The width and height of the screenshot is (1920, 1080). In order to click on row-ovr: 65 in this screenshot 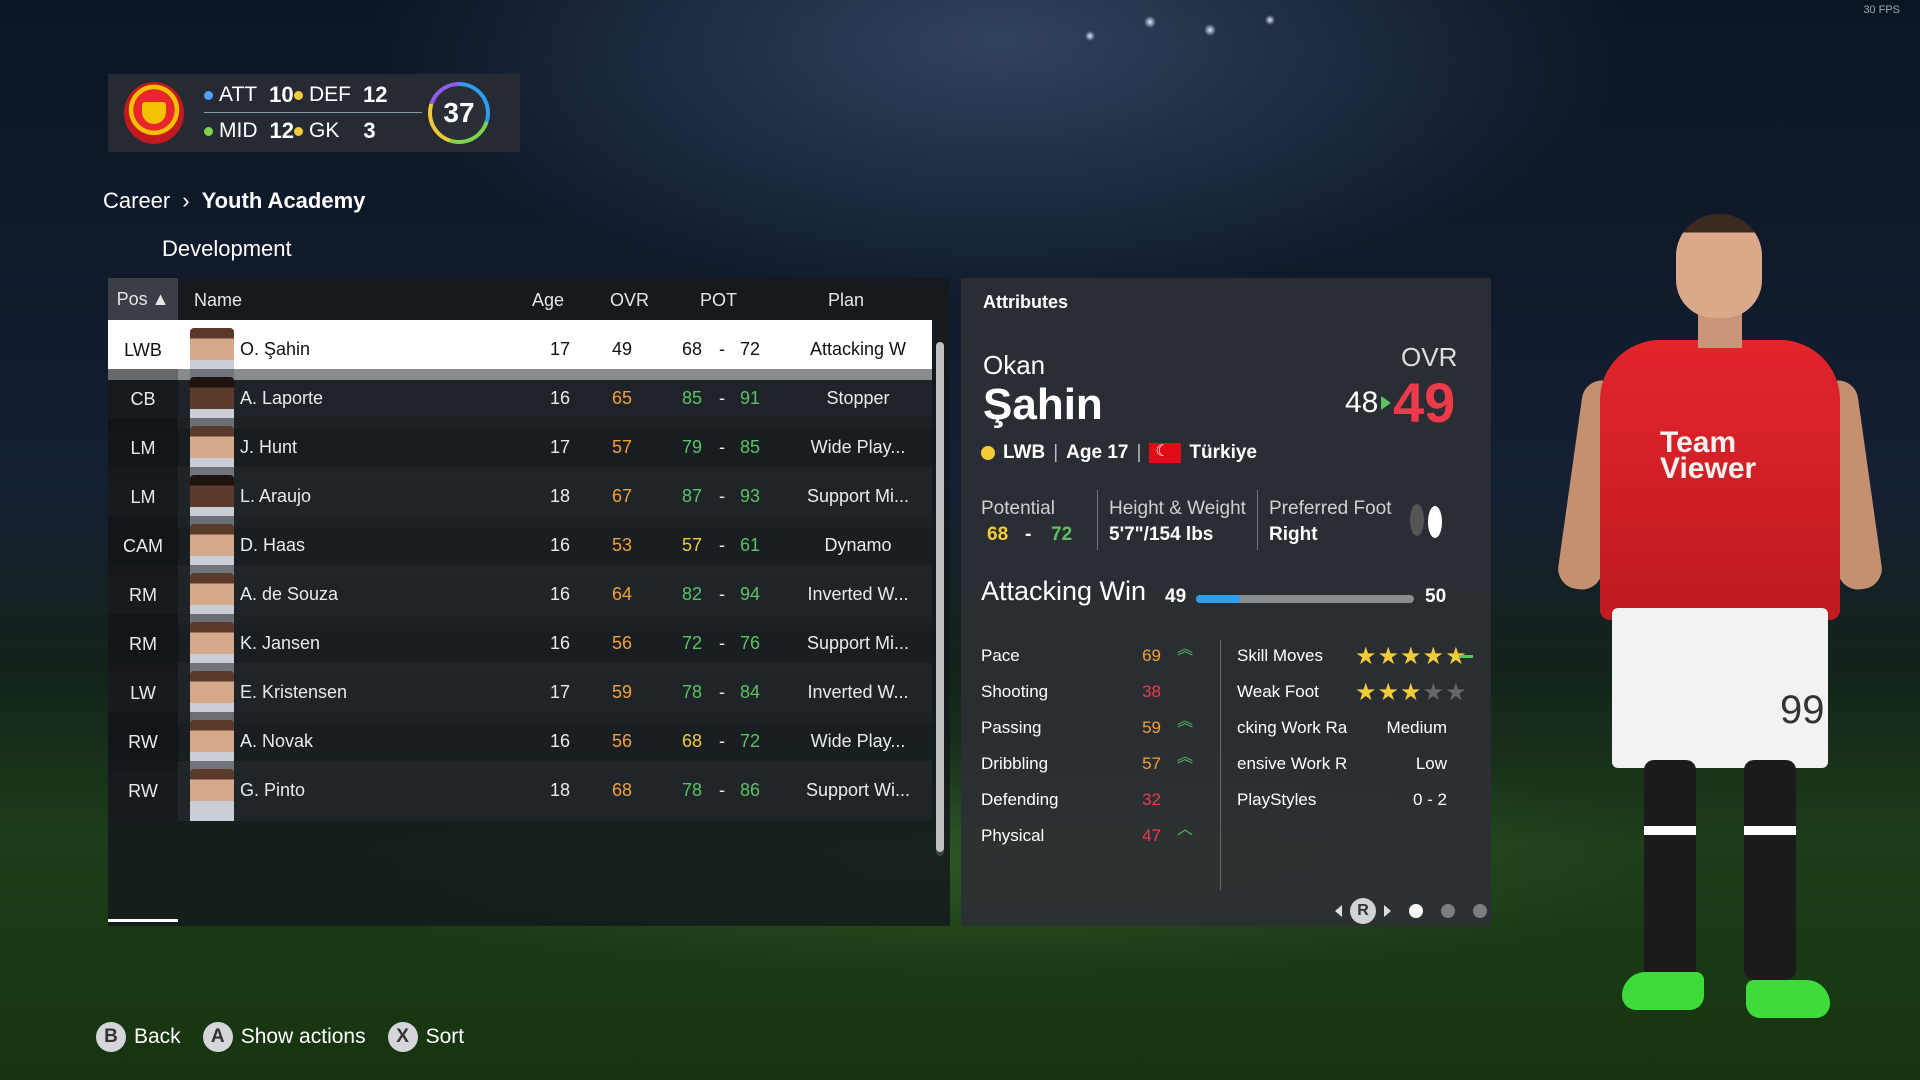, I will do `click(622, 398)`.